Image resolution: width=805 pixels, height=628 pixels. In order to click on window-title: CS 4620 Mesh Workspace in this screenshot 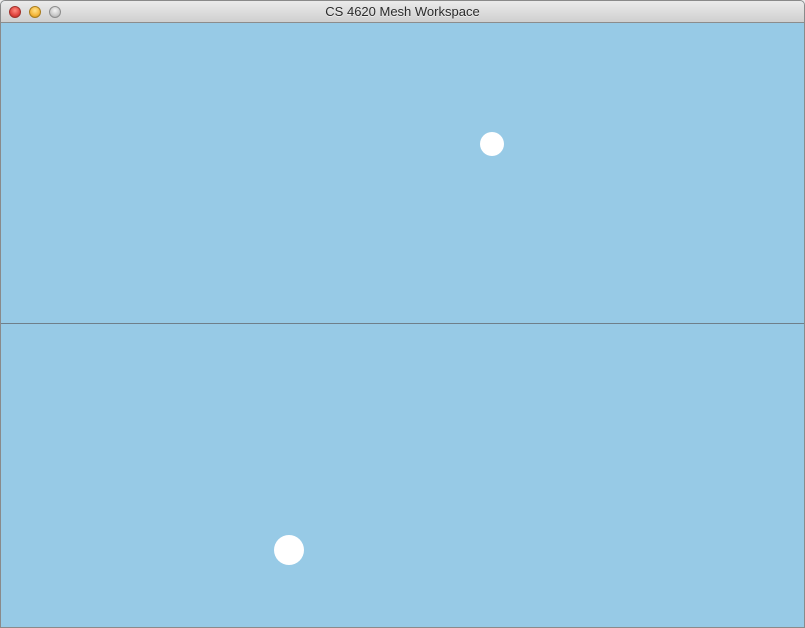, I will do `click(402, 11)`.